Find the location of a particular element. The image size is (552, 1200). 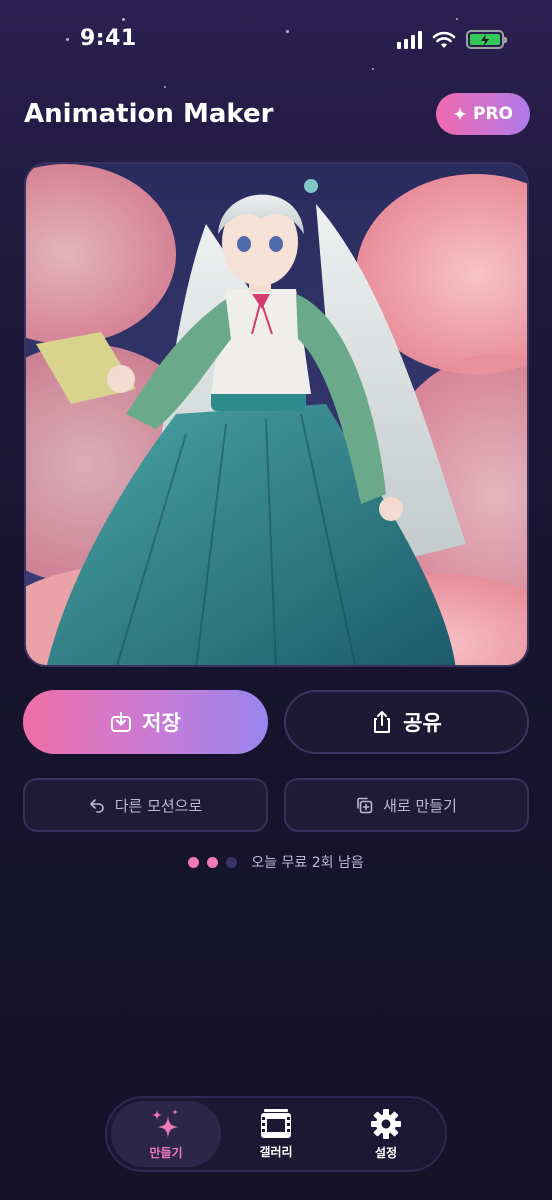

wifi-icon is located at coordinates (444, 39).